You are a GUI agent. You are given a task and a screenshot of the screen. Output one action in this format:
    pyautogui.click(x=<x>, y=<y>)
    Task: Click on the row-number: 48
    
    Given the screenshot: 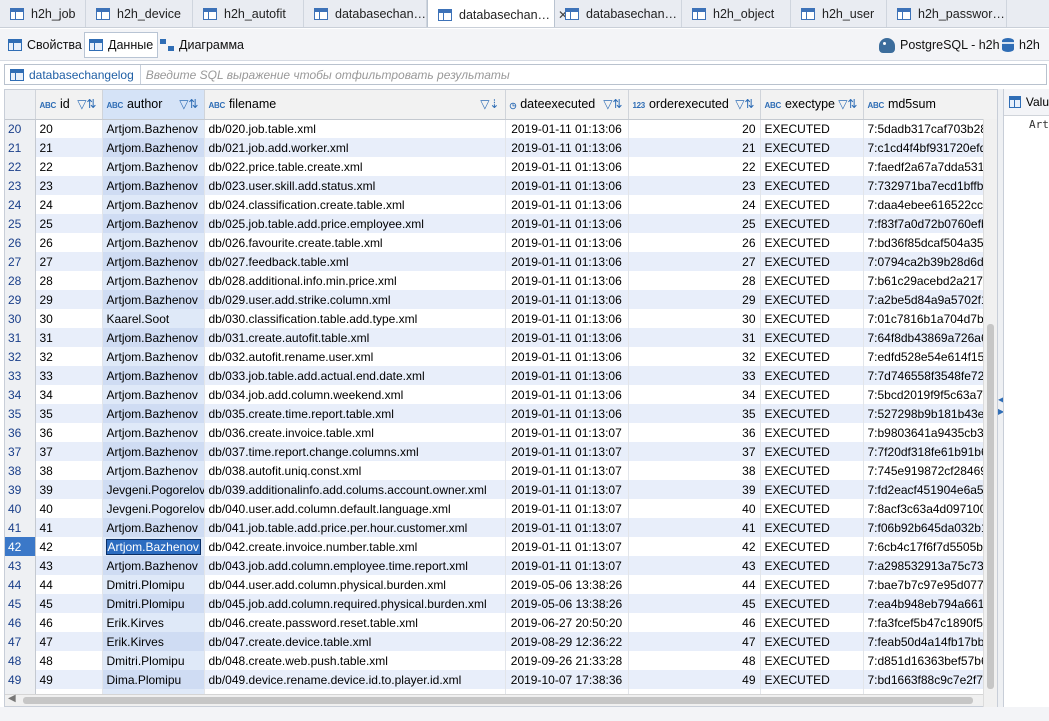 What is the action you would take?
    pyautogui.click(x=20, y=660)
    